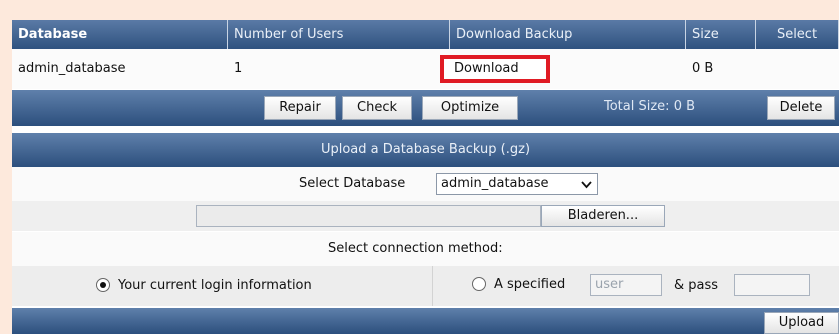 This screenshot has height=334, width=839. I want to click on table-row: admin_database 1 Download 0 B, so click(425, 69).